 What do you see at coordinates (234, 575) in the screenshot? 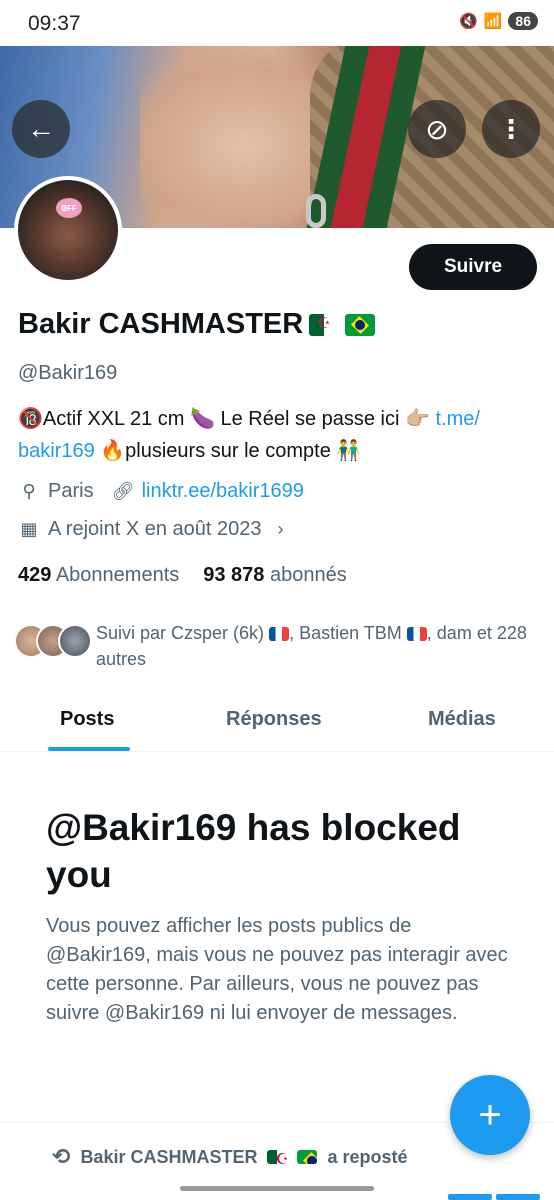
I see `followers-count: 93 878` at bounding box center [234, 575].